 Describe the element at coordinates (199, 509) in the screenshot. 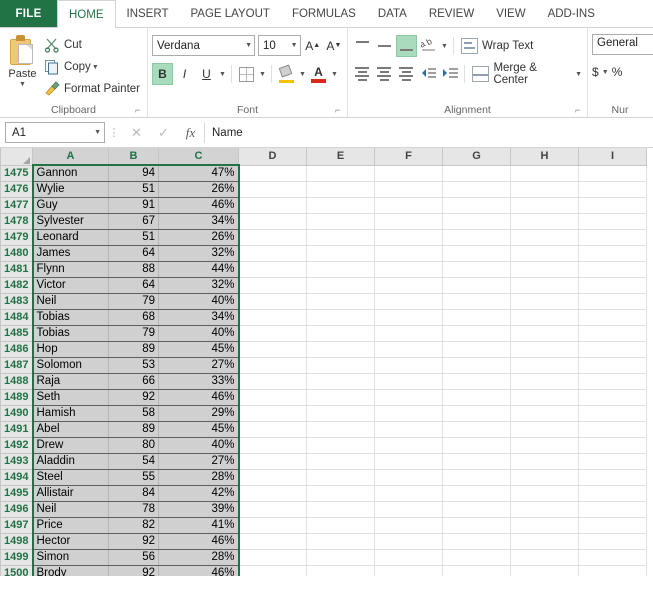

I see `cell-percent: 39%` at that location.